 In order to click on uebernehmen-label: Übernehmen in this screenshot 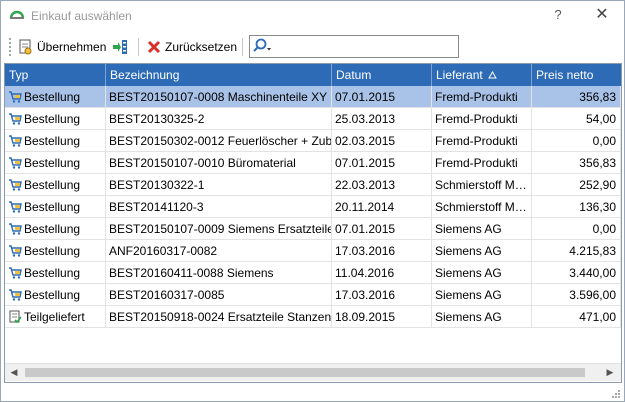, I will do `click(72, 47)`.